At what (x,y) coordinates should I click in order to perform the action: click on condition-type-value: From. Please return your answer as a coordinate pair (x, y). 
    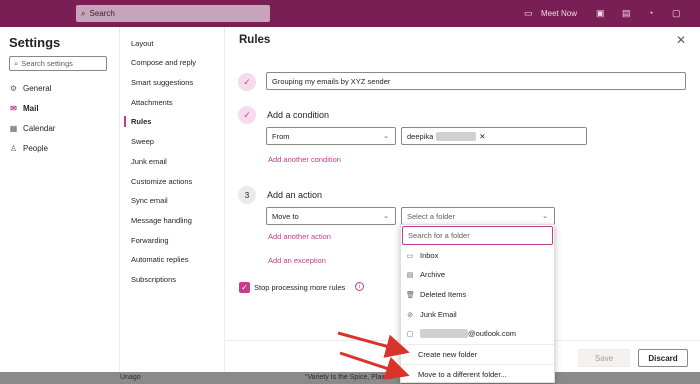
    Looking at the image, I should click on (281, 136).